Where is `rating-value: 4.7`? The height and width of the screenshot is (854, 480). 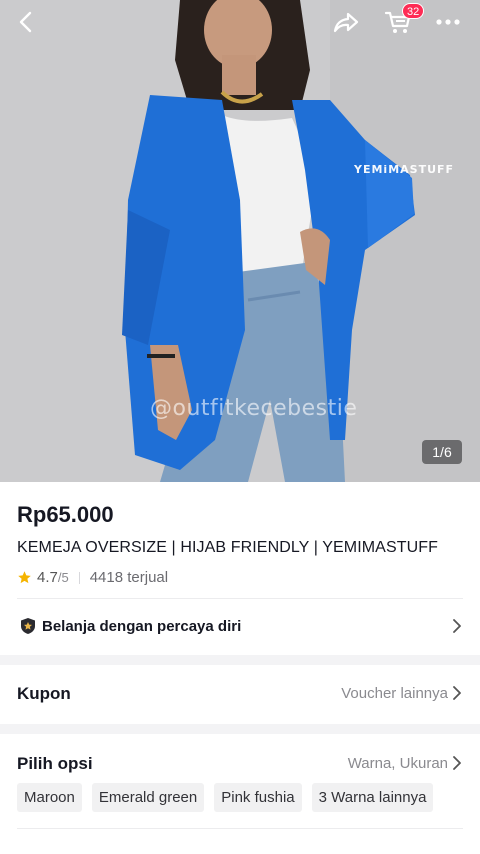
rating-value: 4.7 is located at coordinates (47, 577).